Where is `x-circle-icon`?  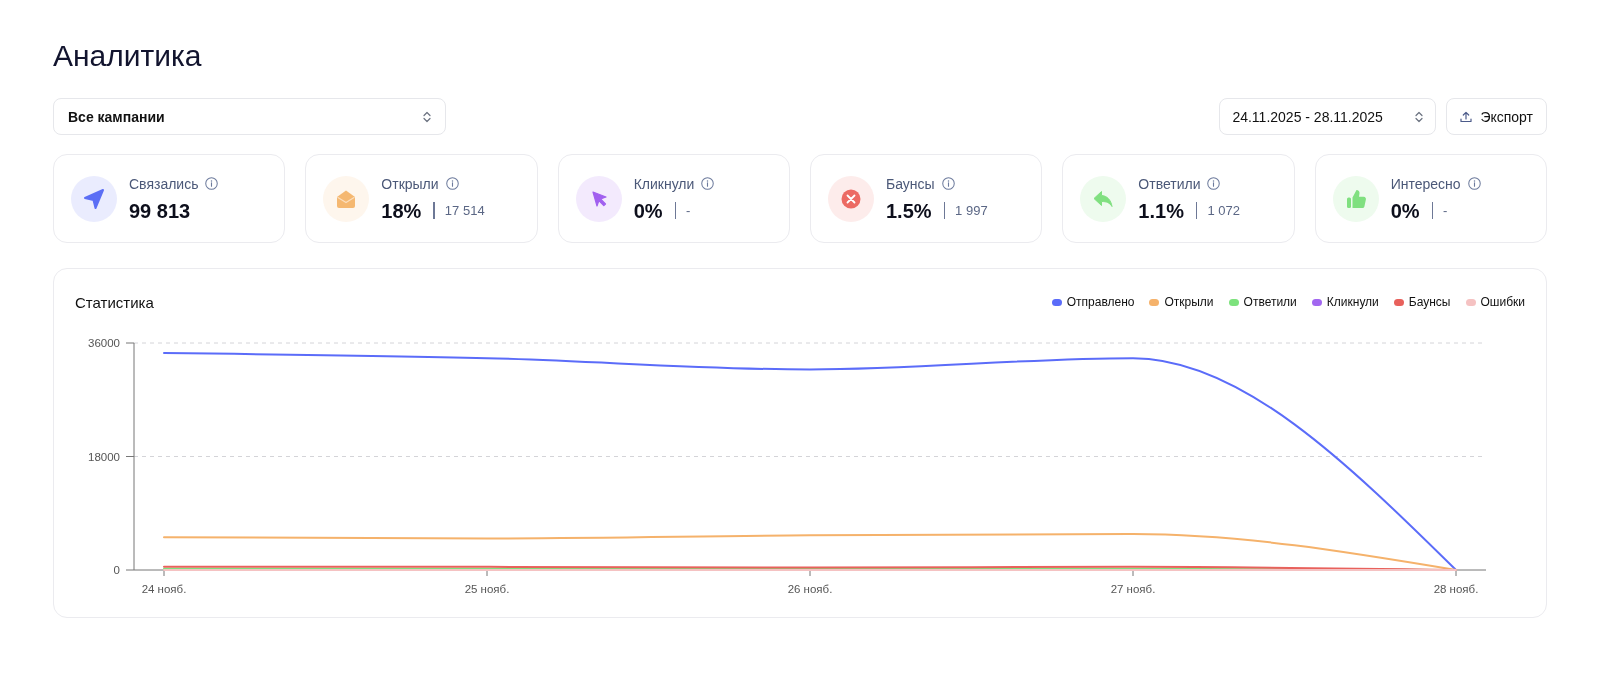 x-circle-icon is located at coordinates (851, 198).